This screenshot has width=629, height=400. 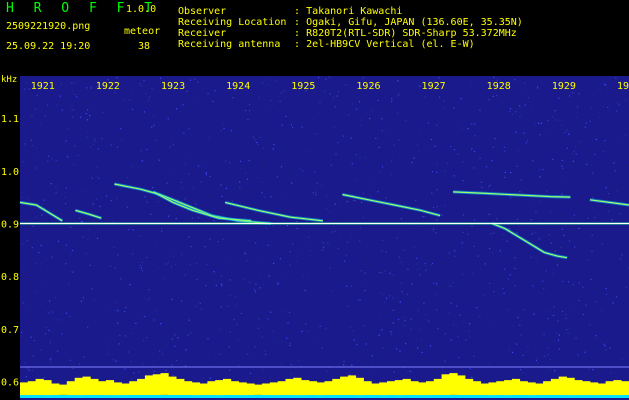 What do you see at coordinates (390, 44) in the screenshot?
I see `info-value: 2el-HB9CV Vertical (el. E-W)` at bounding box center [390, 44].